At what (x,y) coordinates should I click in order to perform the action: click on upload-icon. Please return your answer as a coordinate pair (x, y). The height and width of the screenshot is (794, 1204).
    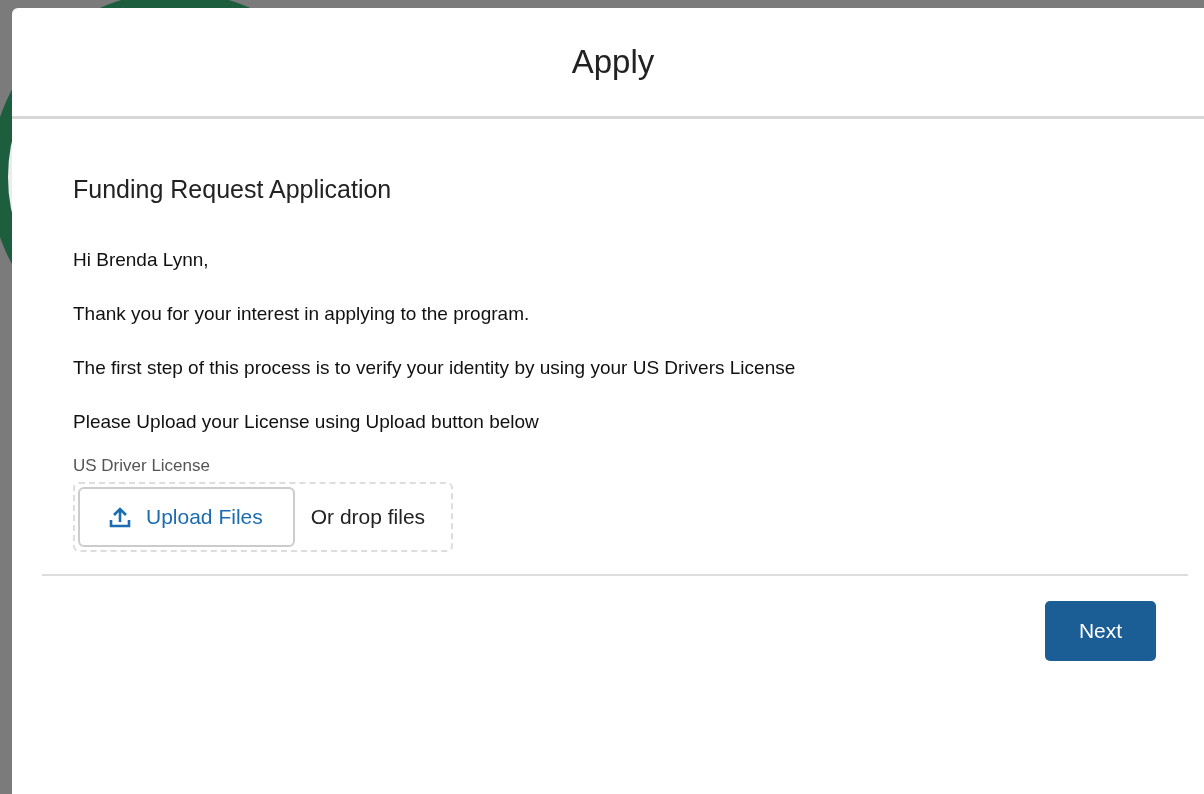
    Looking at the image, I should click on (120, 517).